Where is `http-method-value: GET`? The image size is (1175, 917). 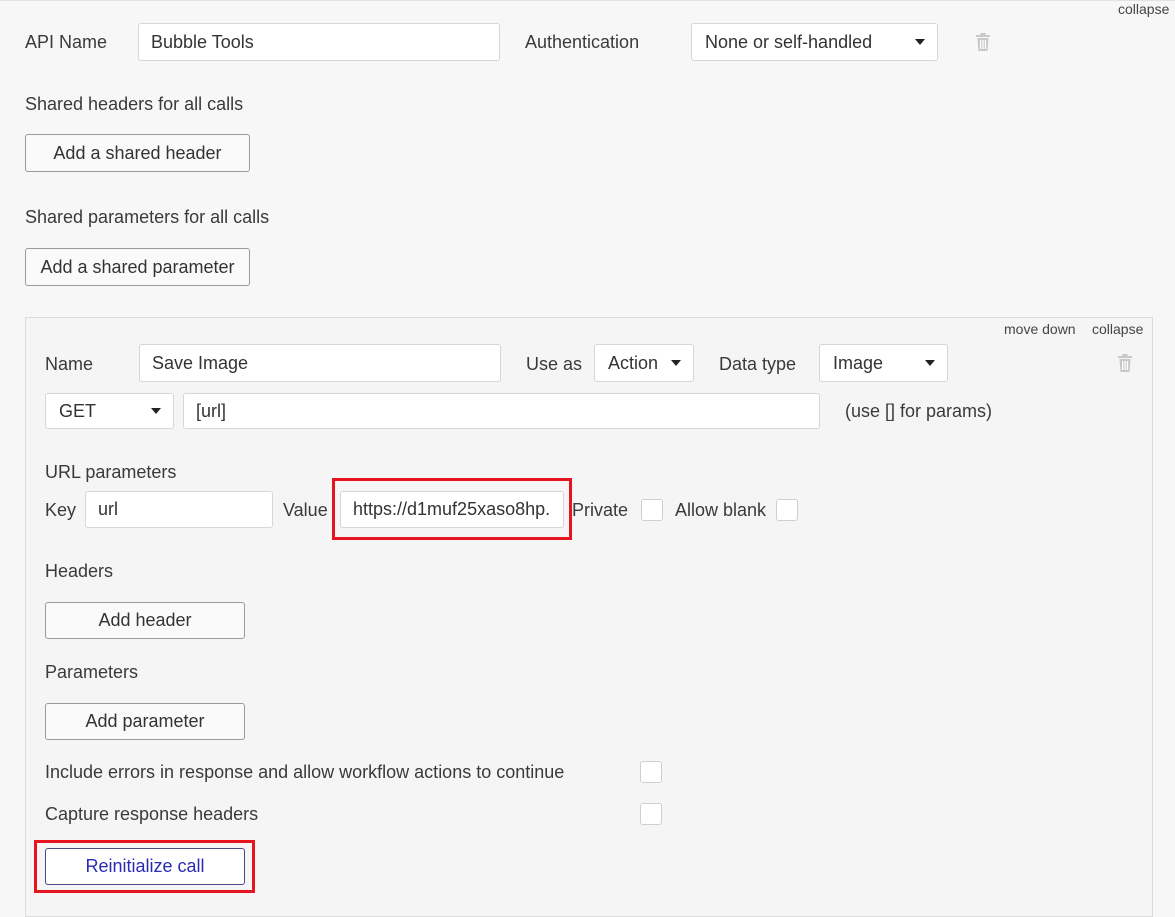
http-method-value: GET is located at coordinates (78, 410).